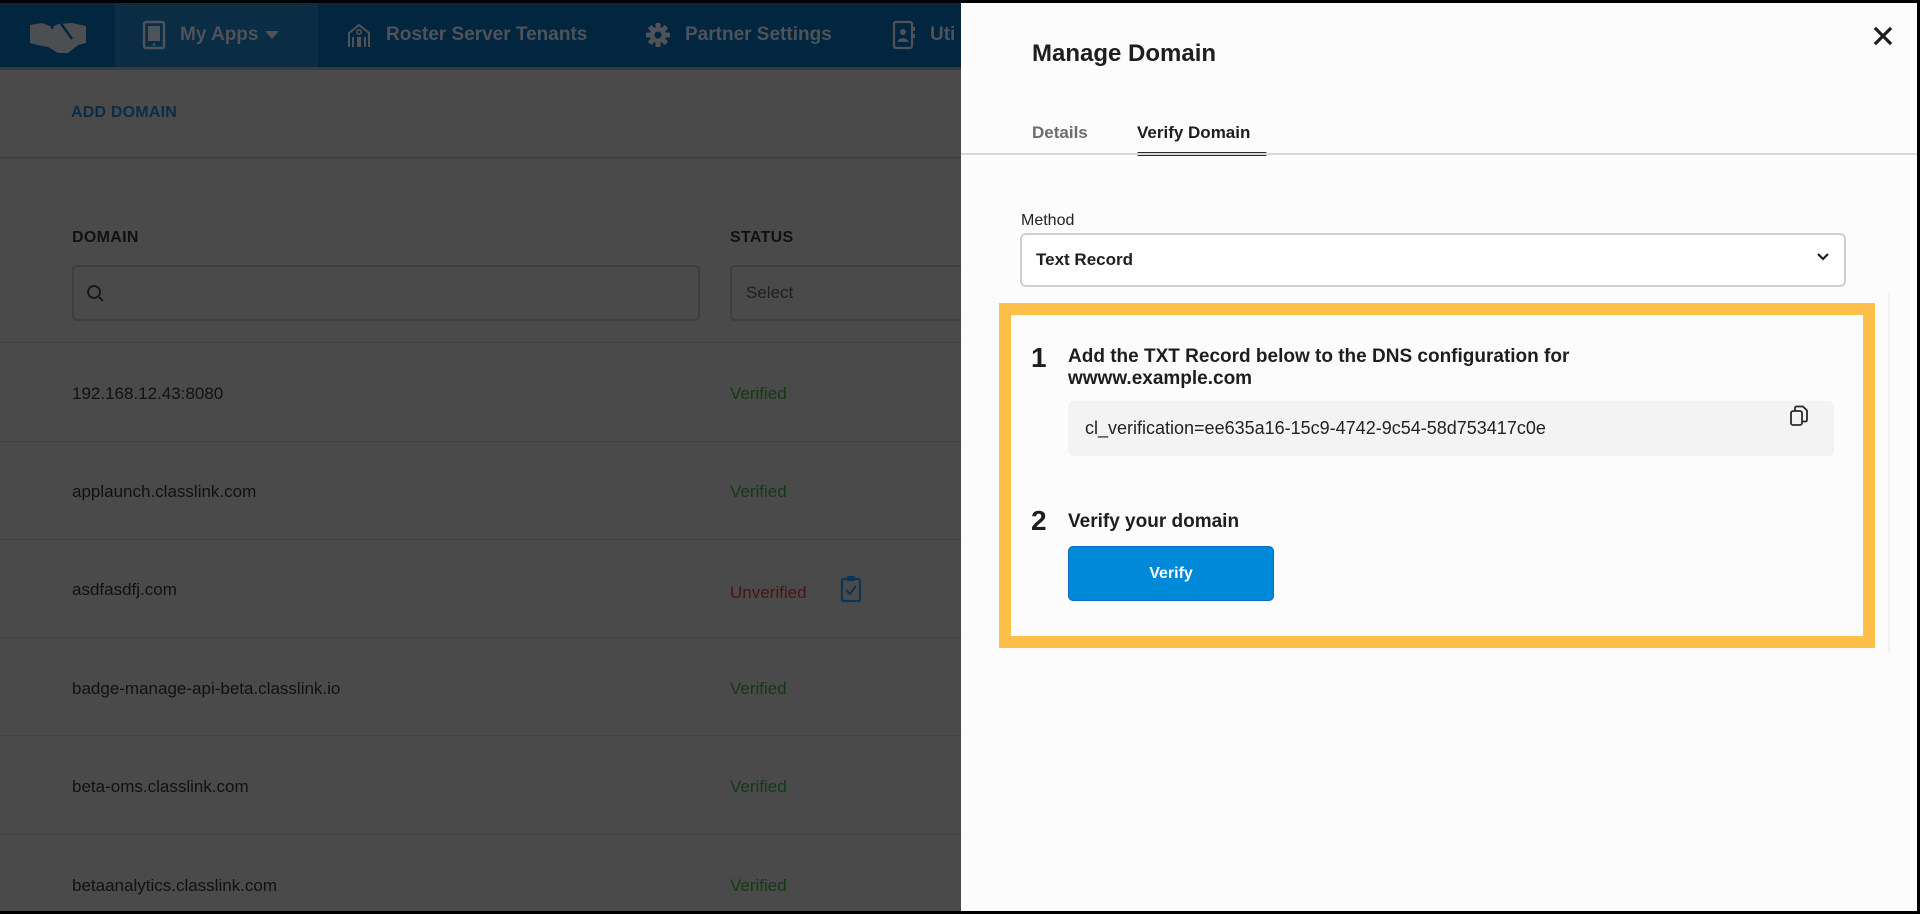  I want to click on copy-icon, so click(1799, 416).